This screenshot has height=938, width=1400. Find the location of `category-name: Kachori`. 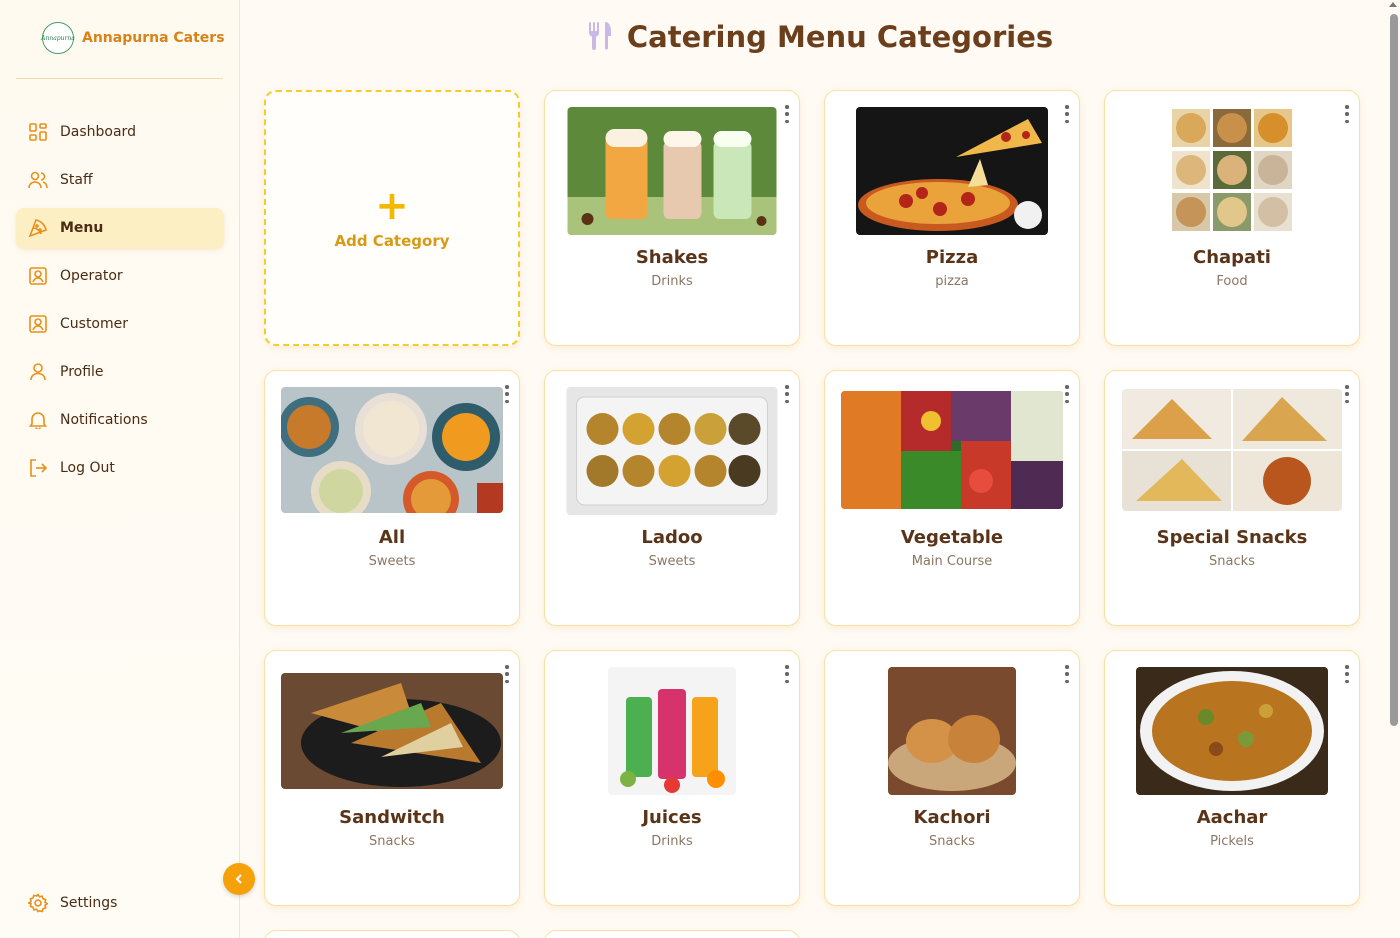

category-name: Kachori is located at coordinates (952, 817).